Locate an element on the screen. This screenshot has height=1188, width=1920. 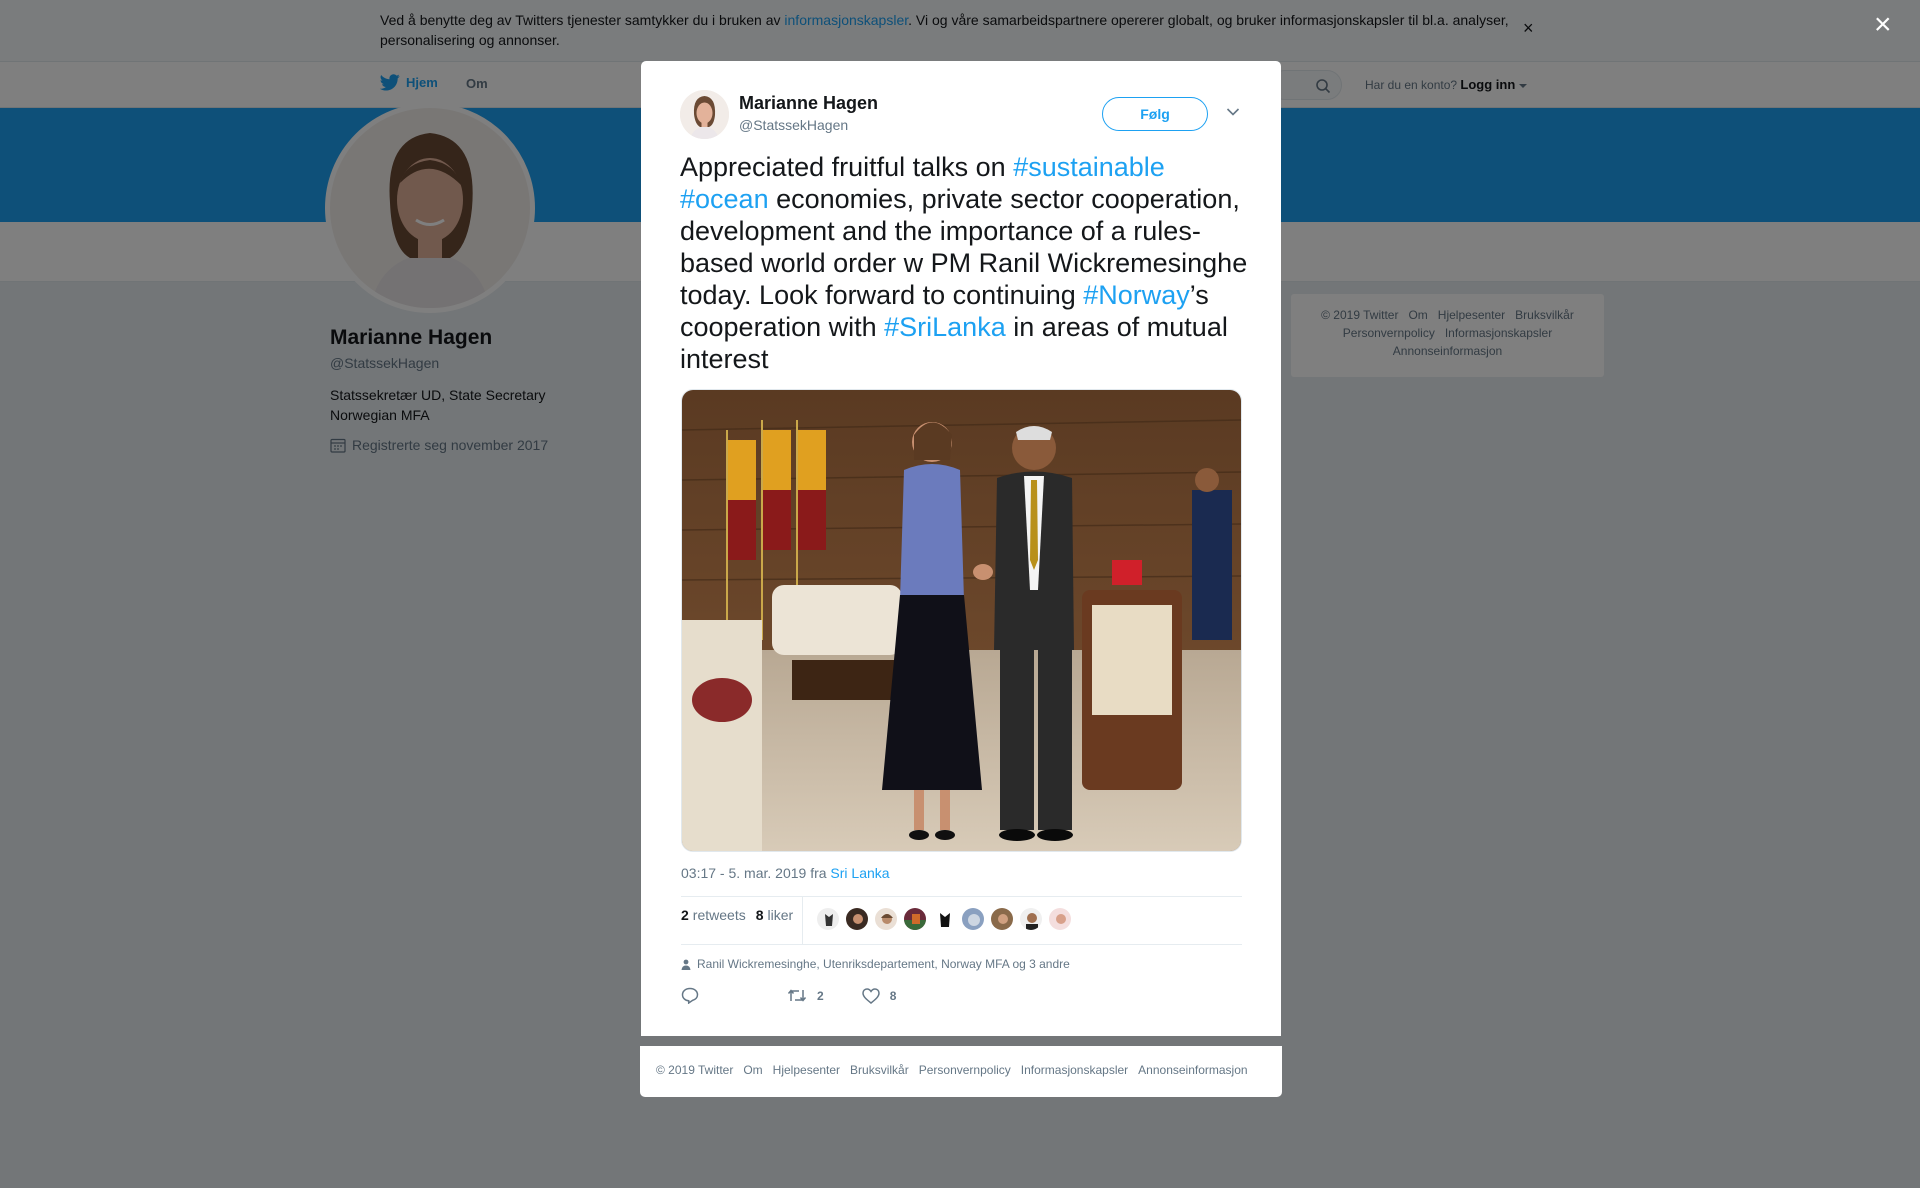
retweets-stat: 2 retweets is located at coordinates (713, 915).